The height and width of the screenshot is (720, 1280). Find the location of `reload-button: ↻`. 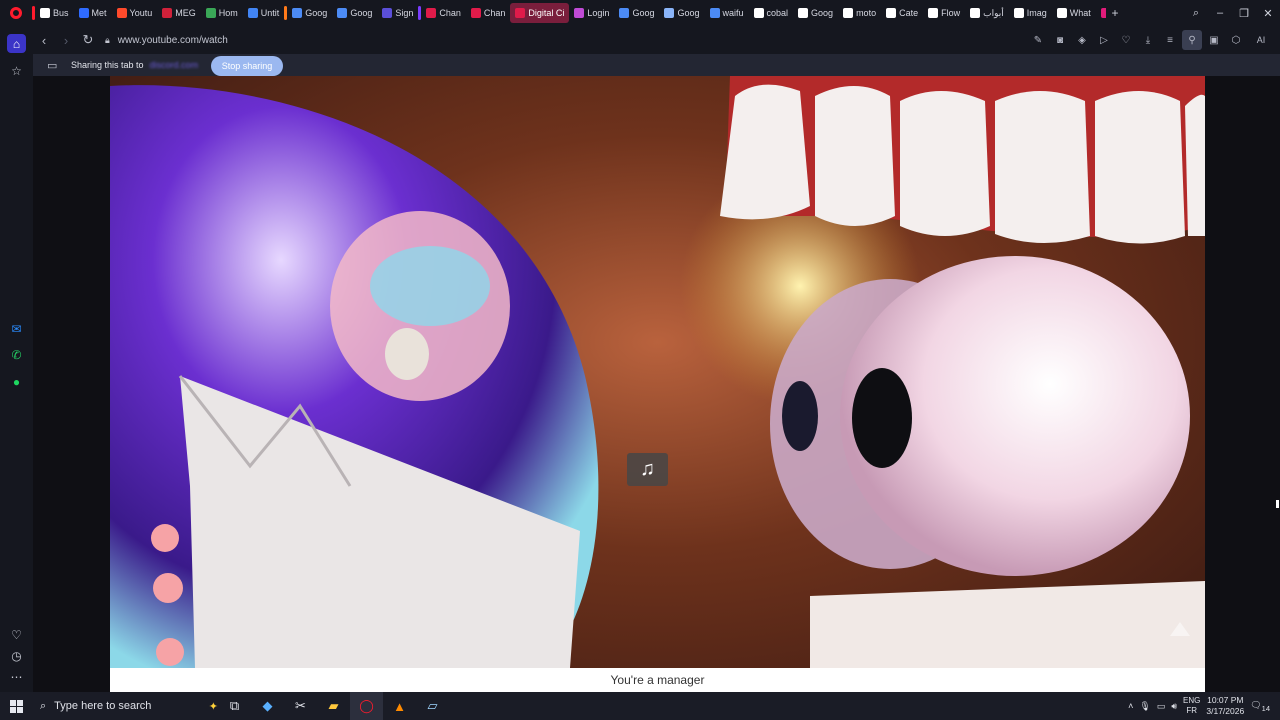

reload-button: ↻ is located at coordinates (88, 40).